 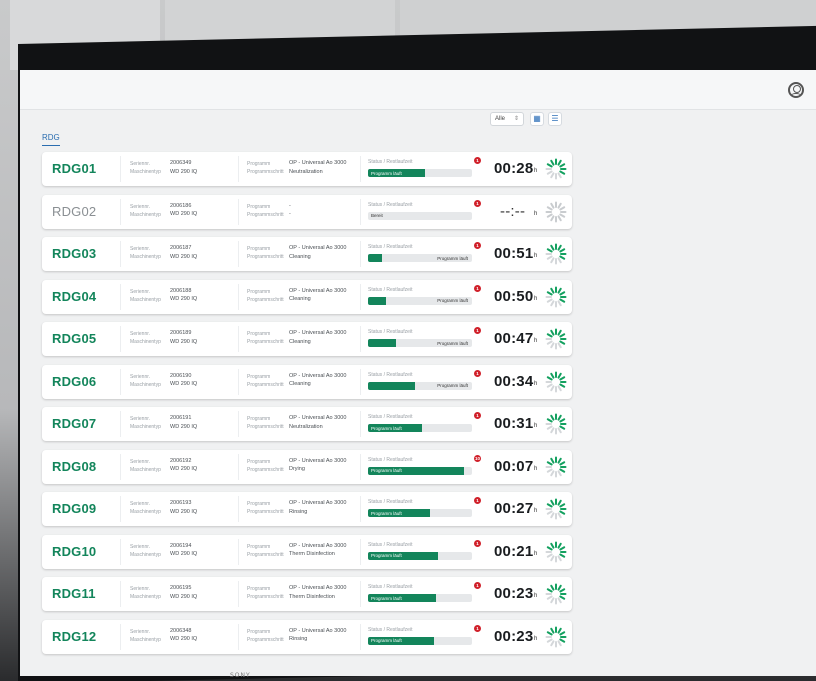 I want to click on user-account-icon, so click(x=796, y=90).